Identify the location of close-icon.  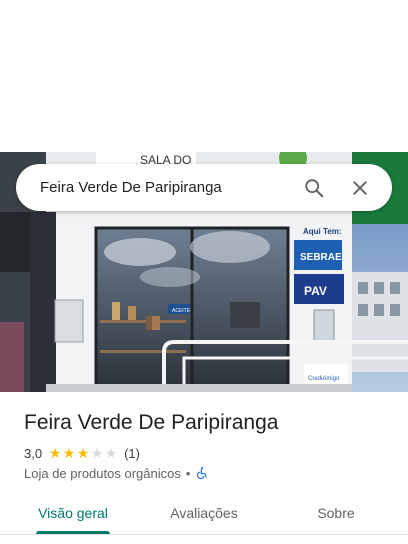
(360, 187).